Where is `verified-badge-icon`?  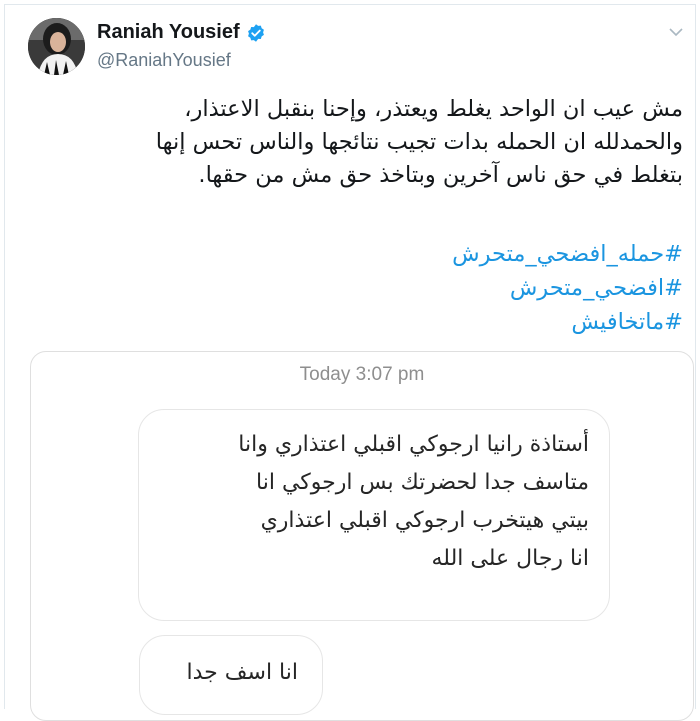
verified-badge-icon is located at coordinates (255, 32).